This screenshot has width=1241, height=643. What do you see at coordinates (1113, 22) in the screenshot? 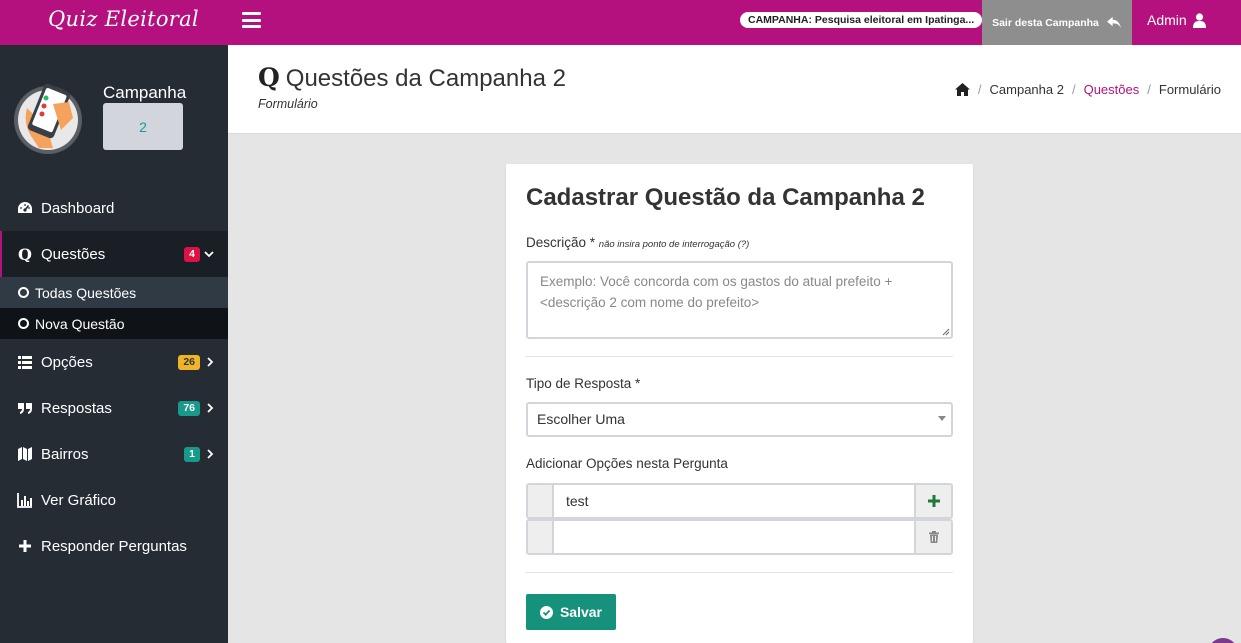
I see `reply-icon` at bounding box center [1113, 22].